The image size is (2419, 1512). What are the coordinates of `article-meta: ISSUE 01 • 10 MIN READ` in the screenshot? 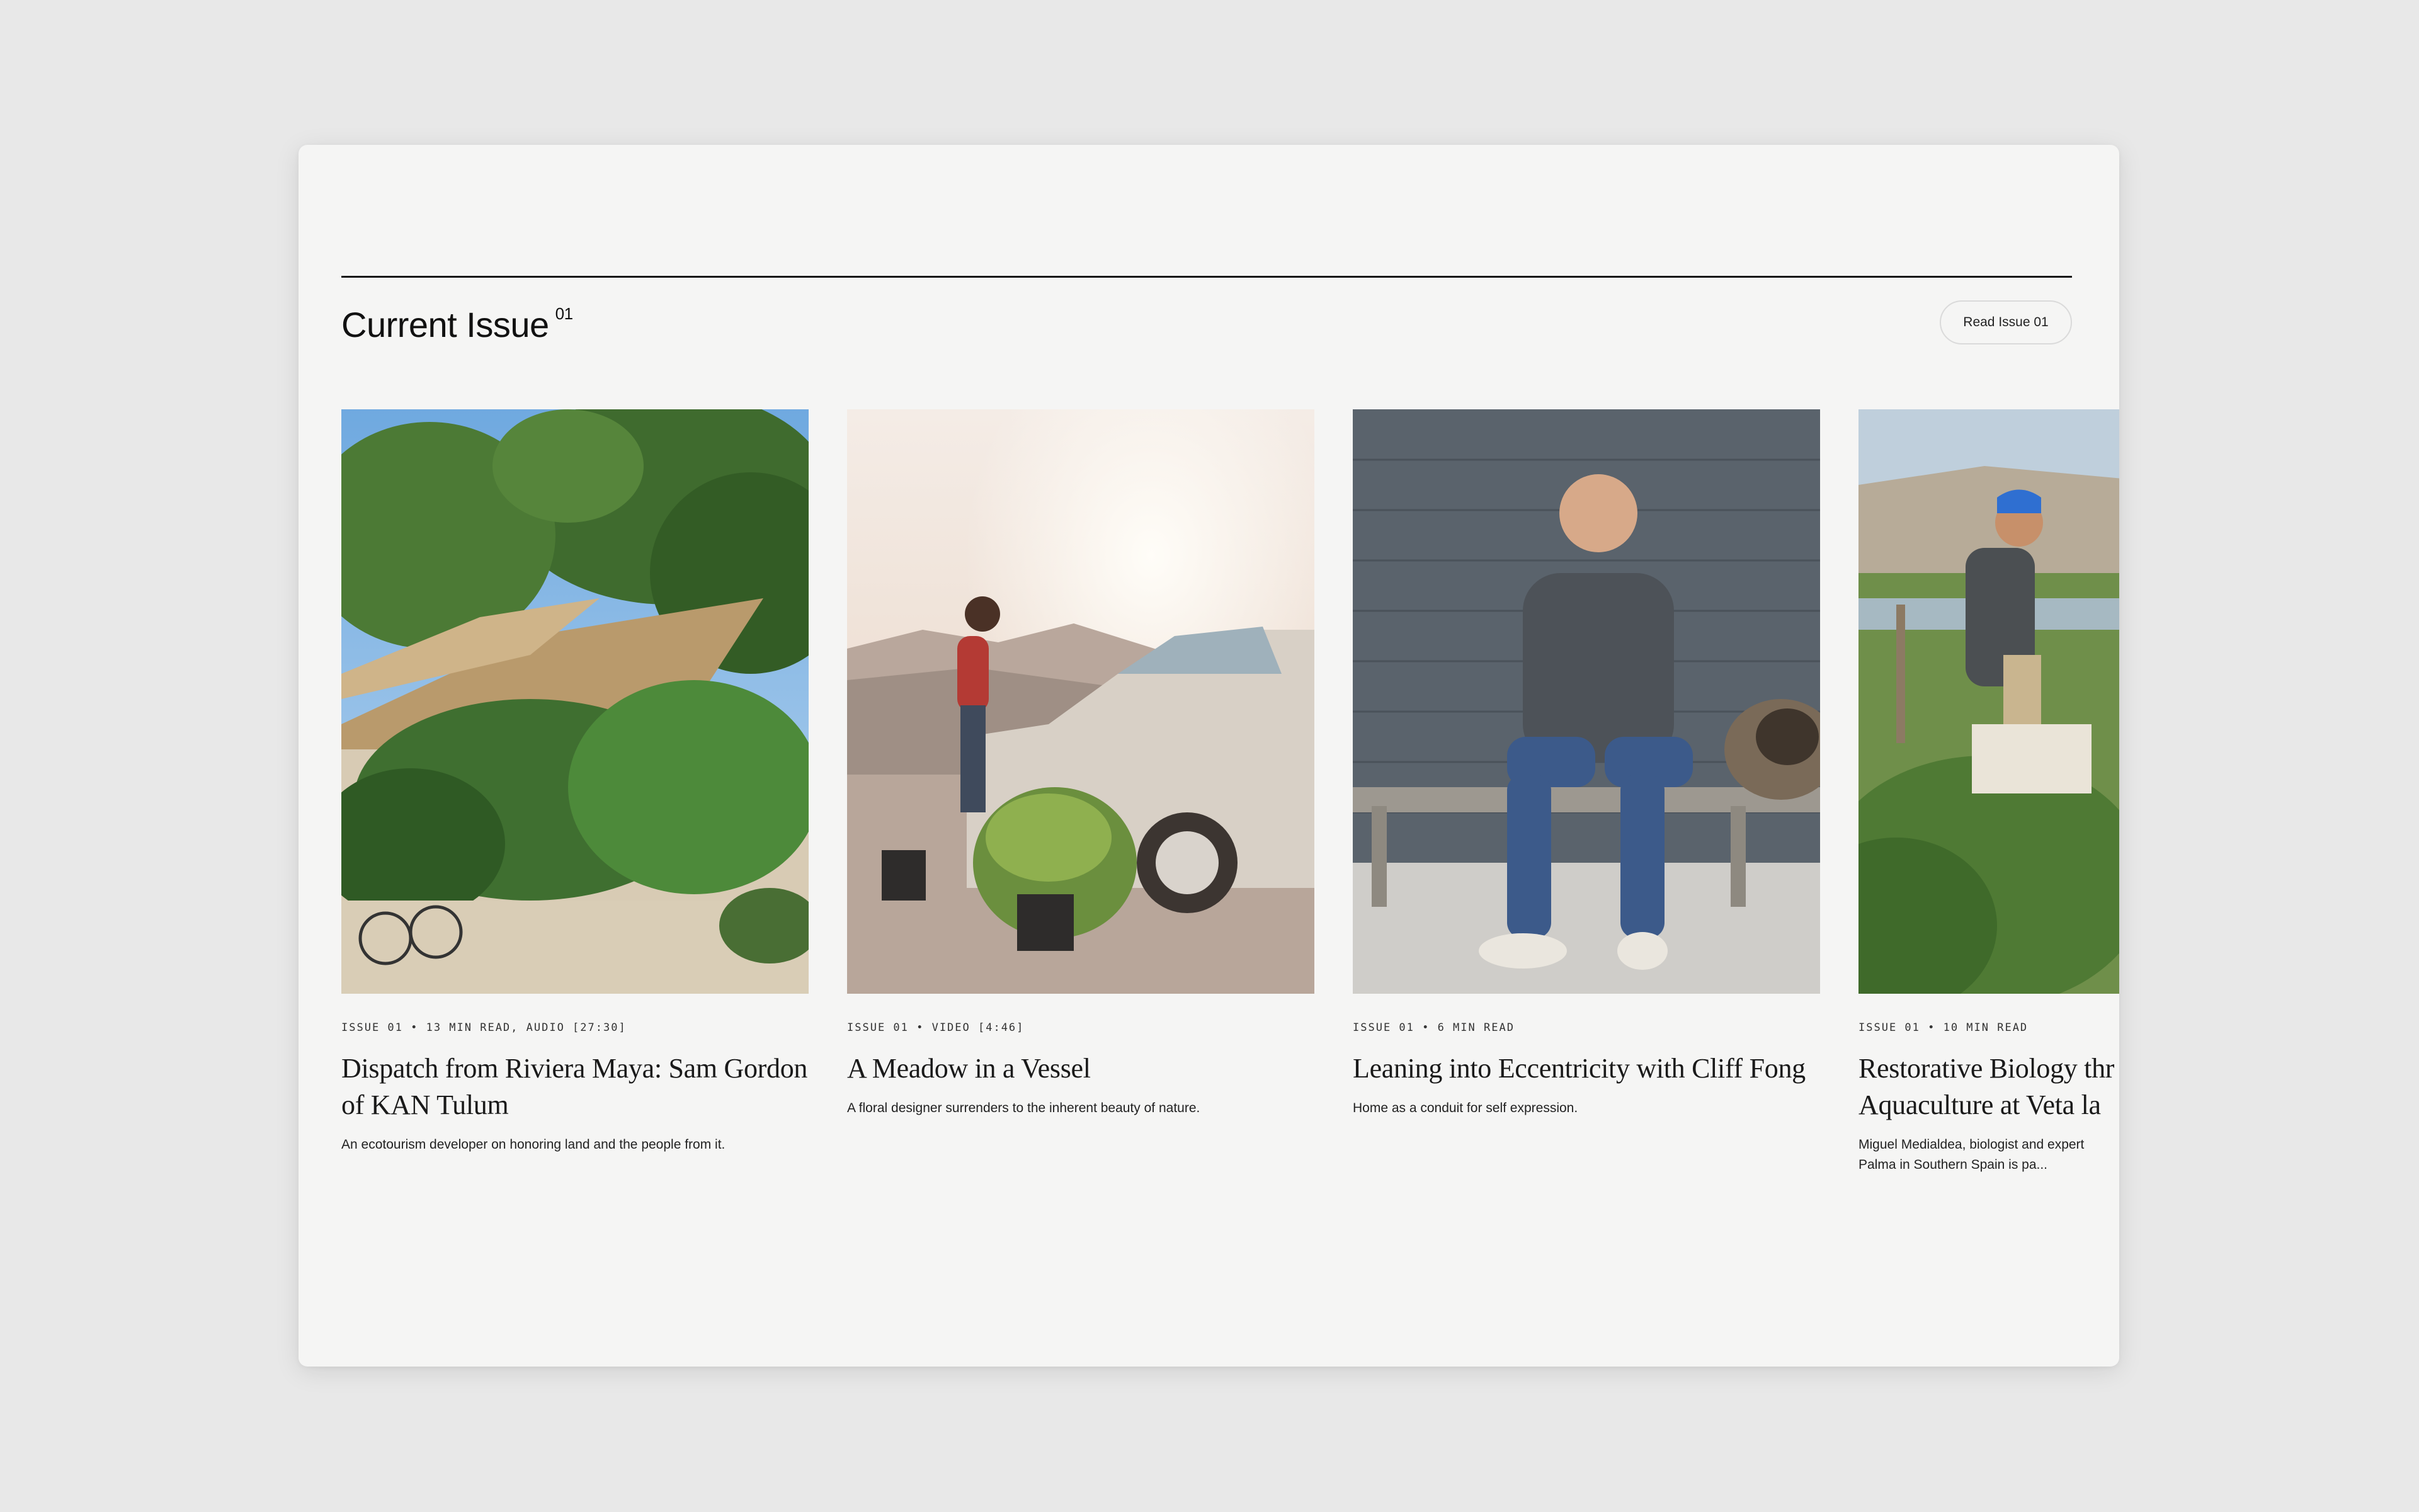 It's located at (1943, 1028).